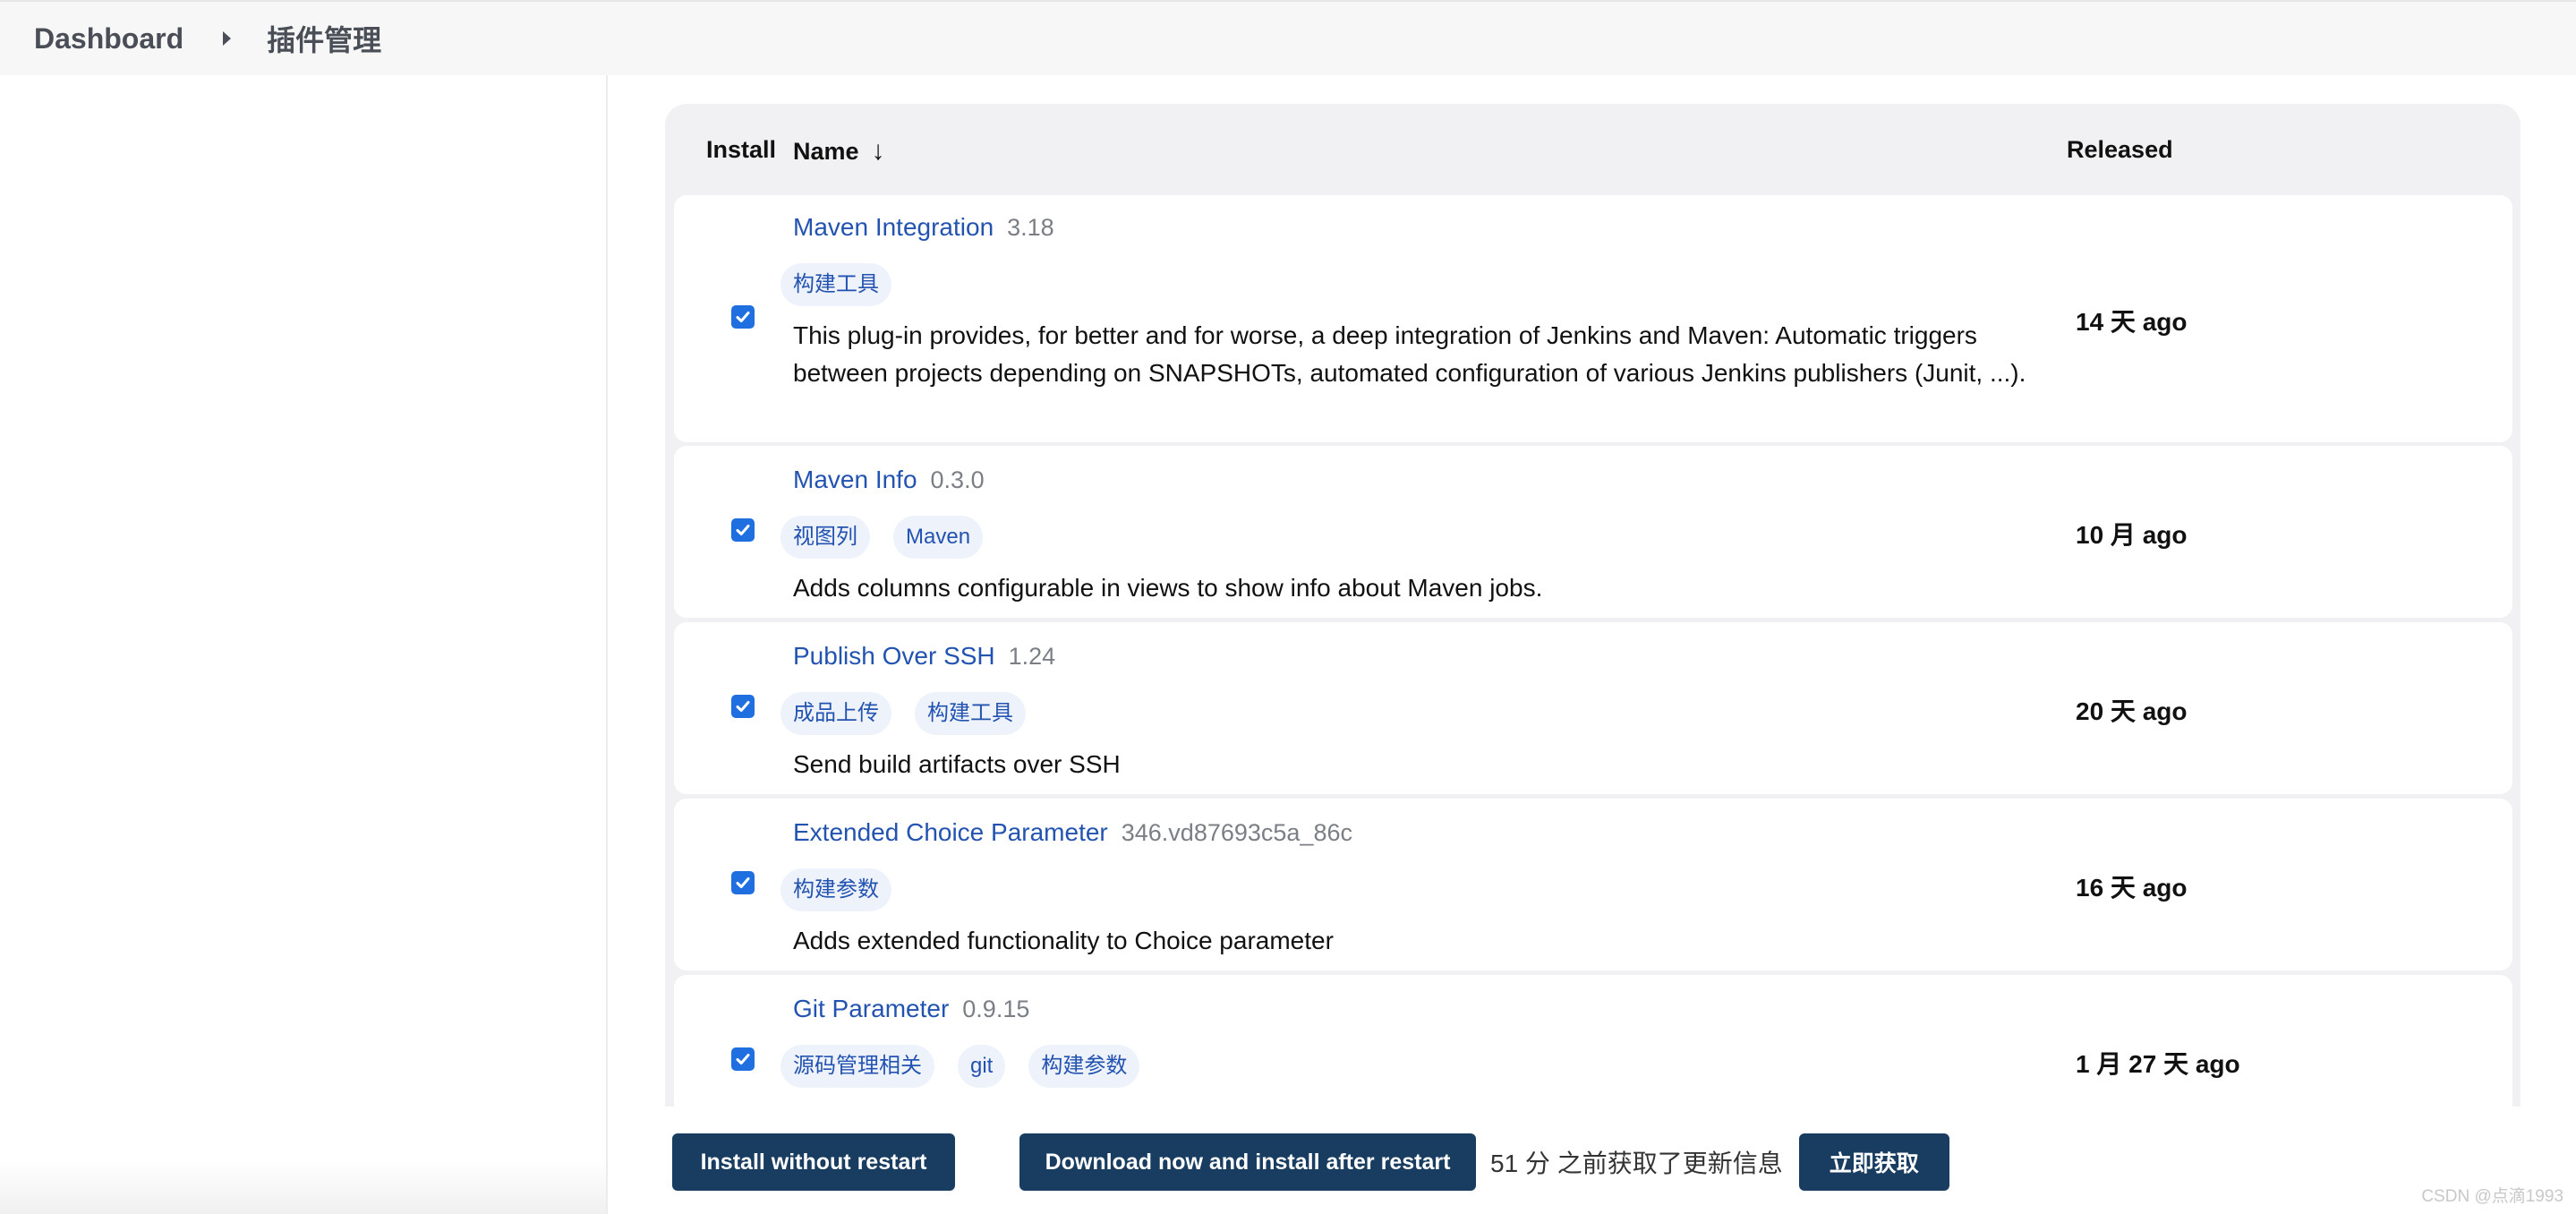  What do you see at coordinates (1413, 1066) in the screenshot?
I see `plugin-tags: 源码管理相关 git 构建参数` at bounding box center [1413, 1066].